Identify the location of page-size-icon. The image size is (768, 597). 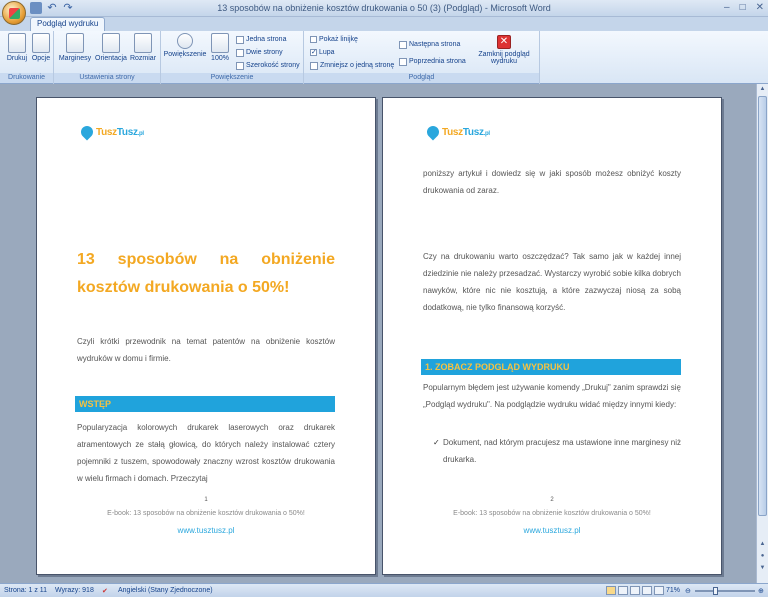
(143, 43).